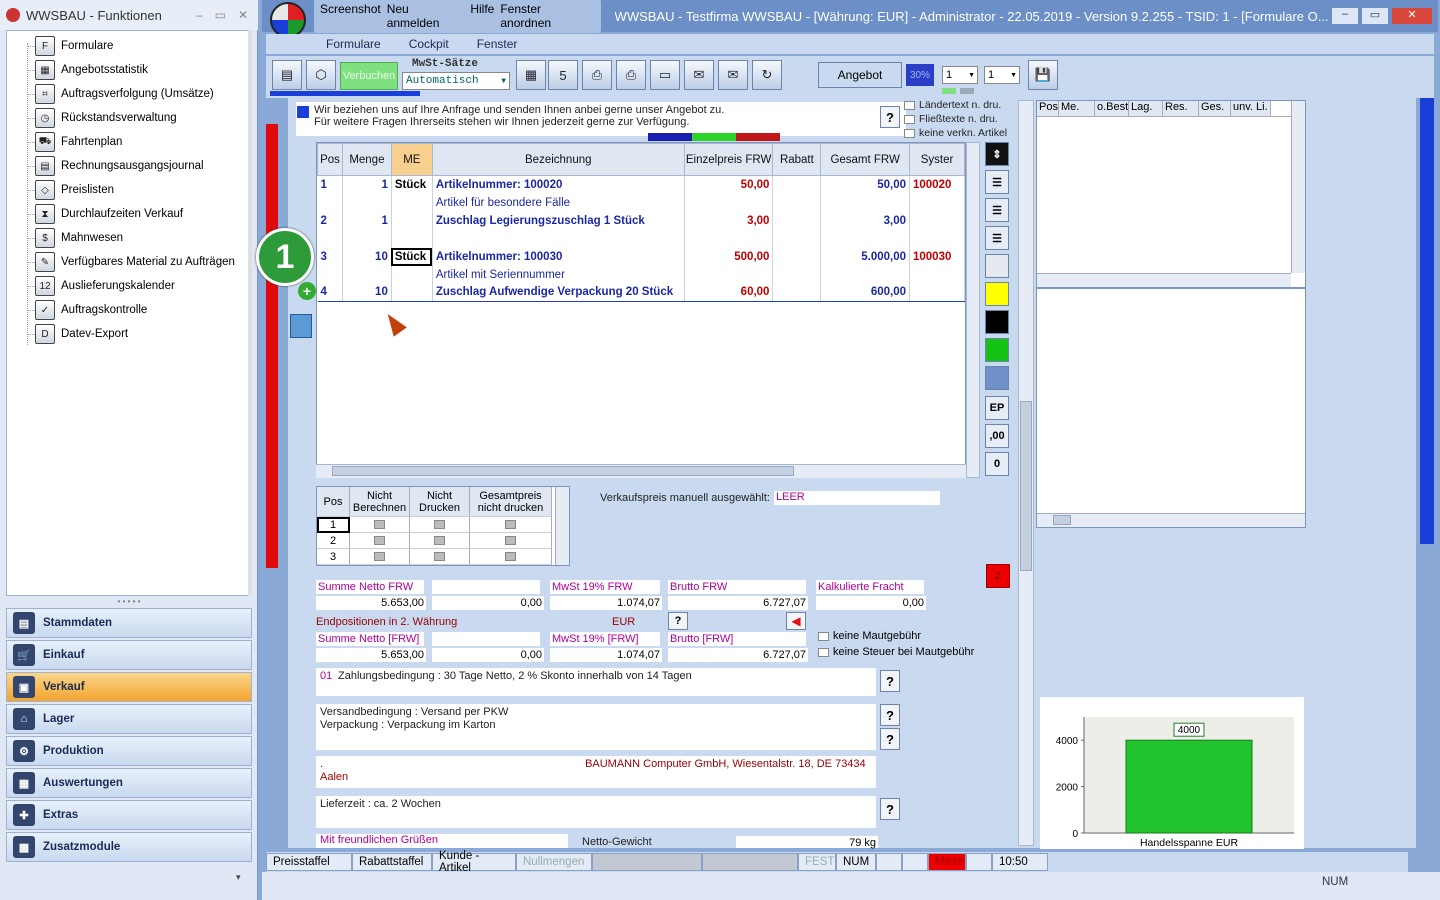 This screenshot has width=1440, height=900. I want to click on status-rabattstaffel: Rabattstaffel, so click(392, 862).